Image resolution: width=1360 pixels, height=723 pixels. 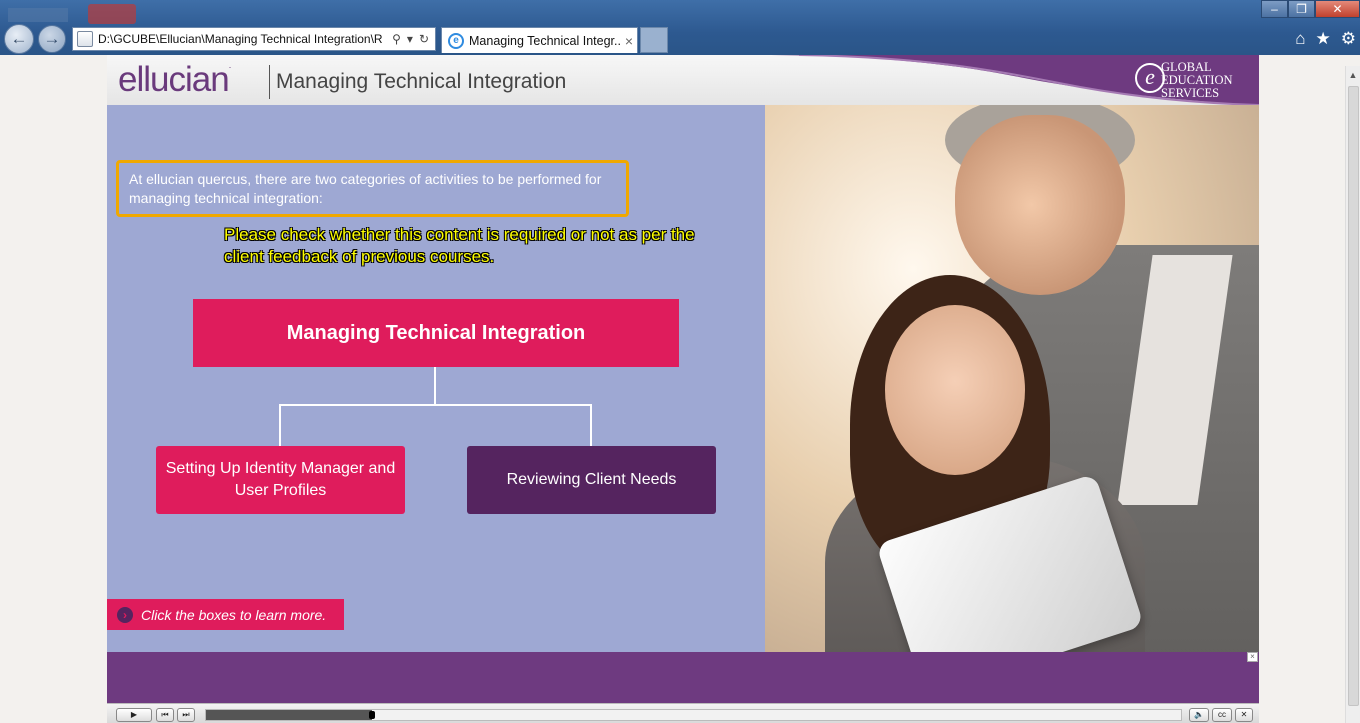 I want to click on connector-vertical, so click(x=435, y=386).